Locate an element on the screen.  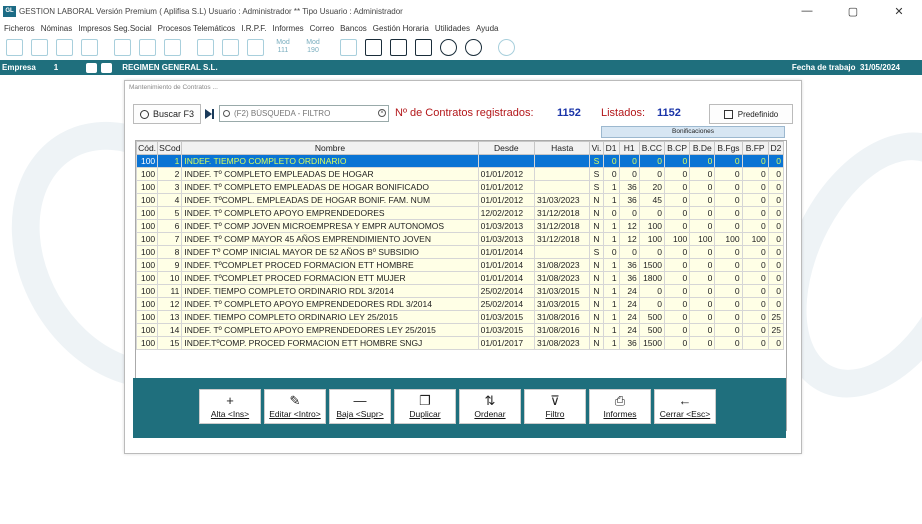
col-d2: D2 is located at coordinates (776, 148).